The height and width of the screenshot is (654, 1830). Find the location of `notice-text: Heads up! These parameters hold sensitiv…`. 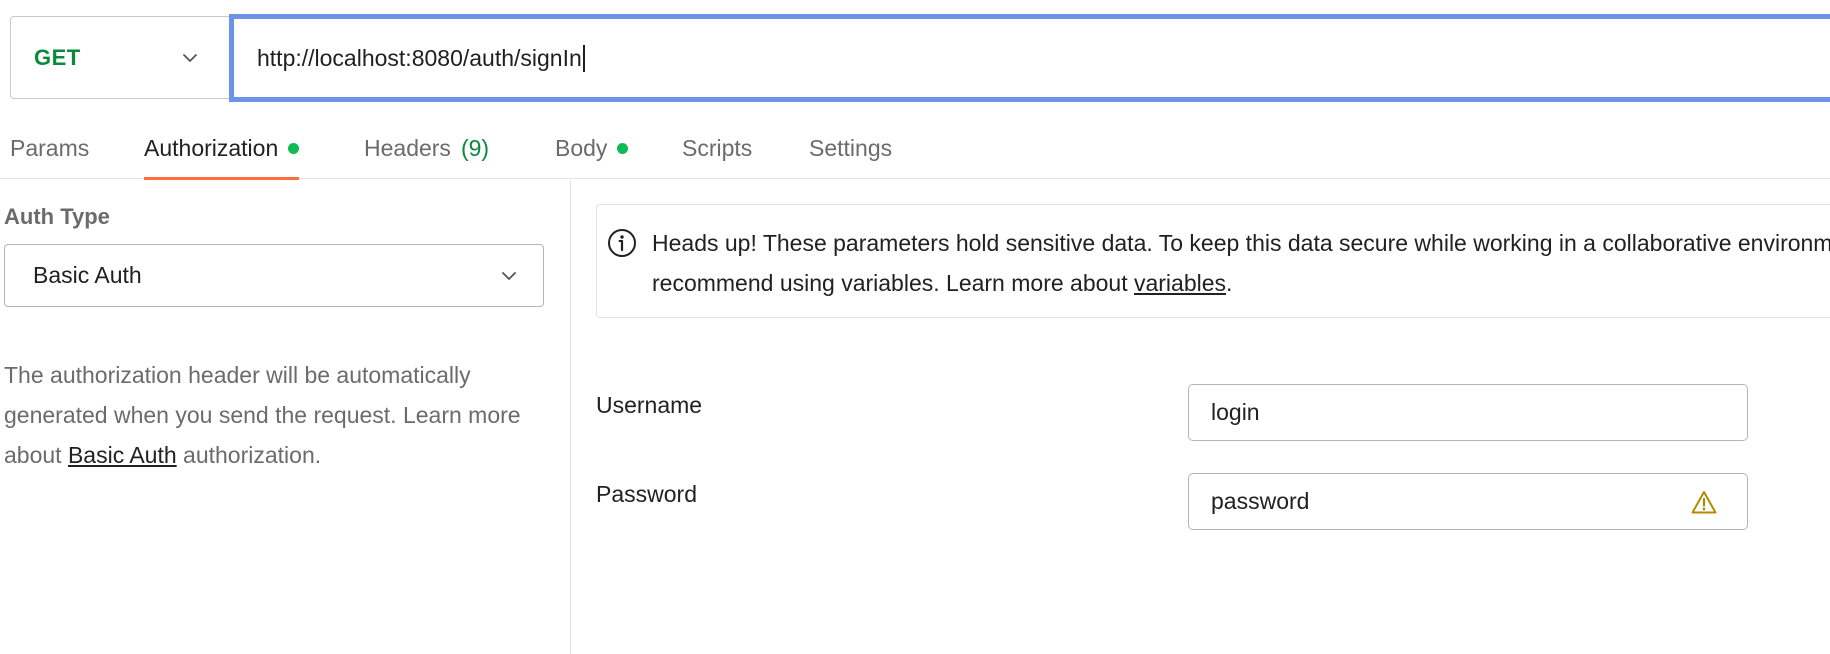

notice-text: Heads up! These parameters hold sensitiv… is located at coordinates (1241, 263).